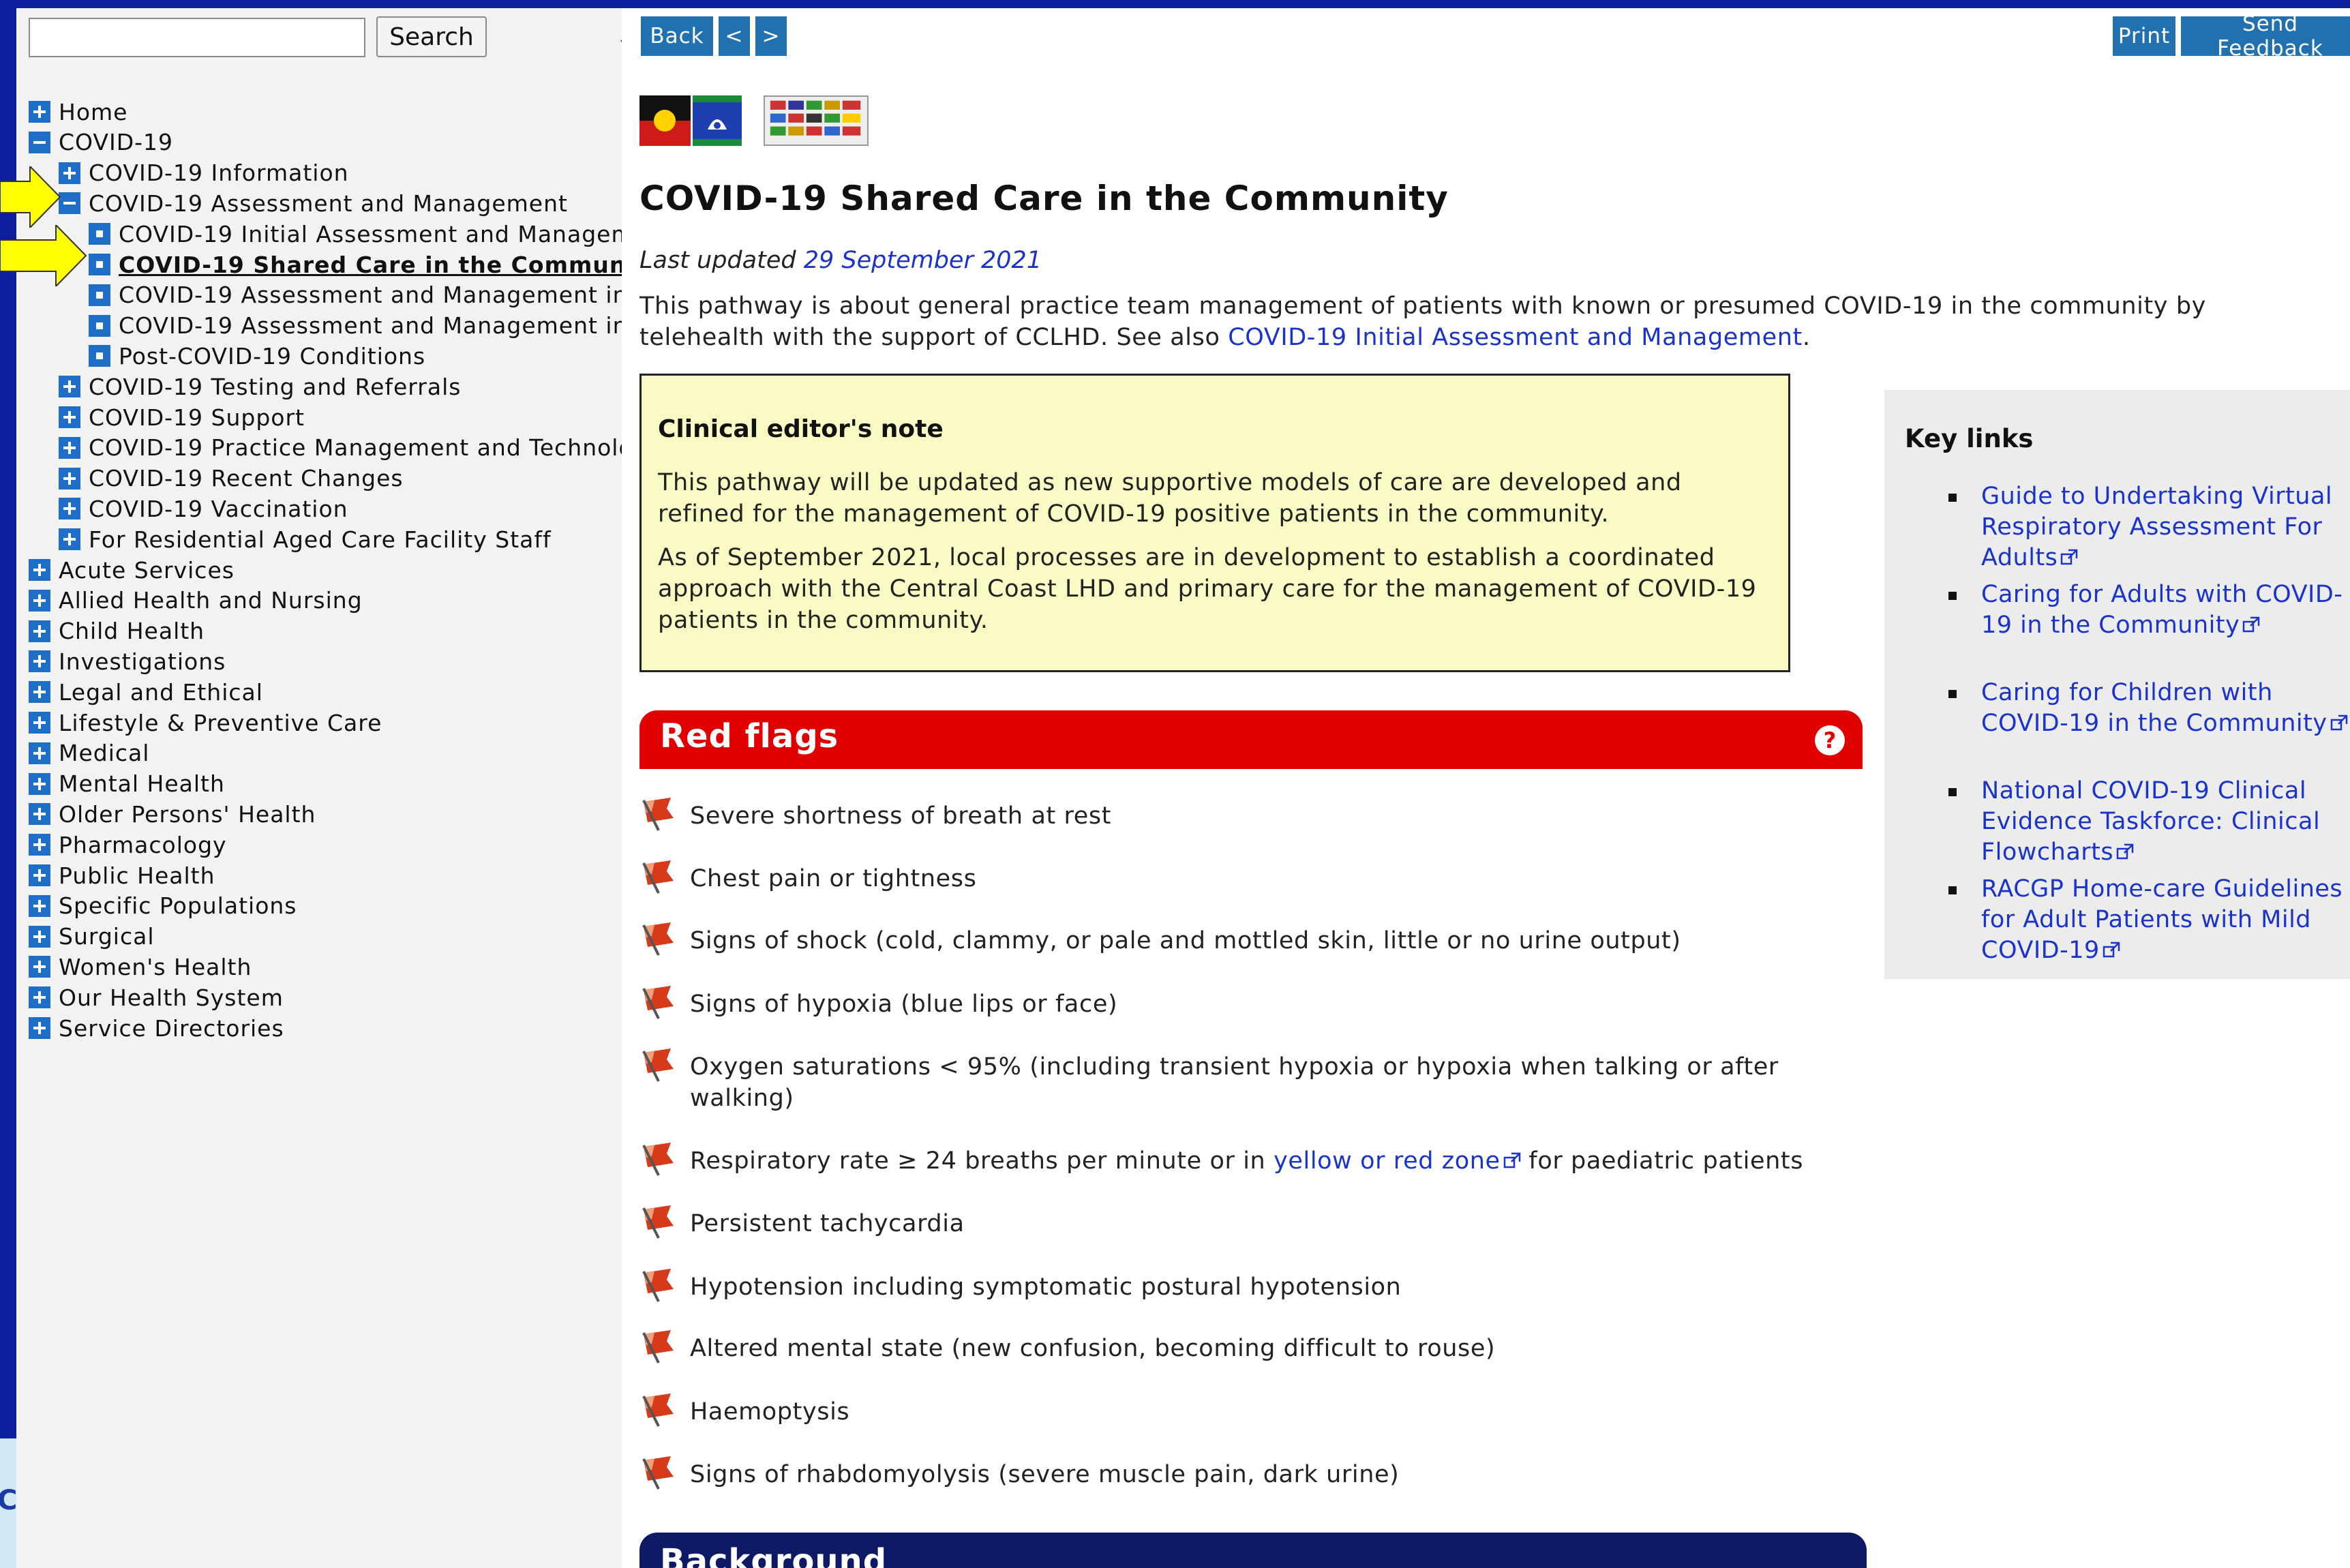  I want to click on nav-item-label: For Residential Aged Care Facility Staff, so click(320, 539).